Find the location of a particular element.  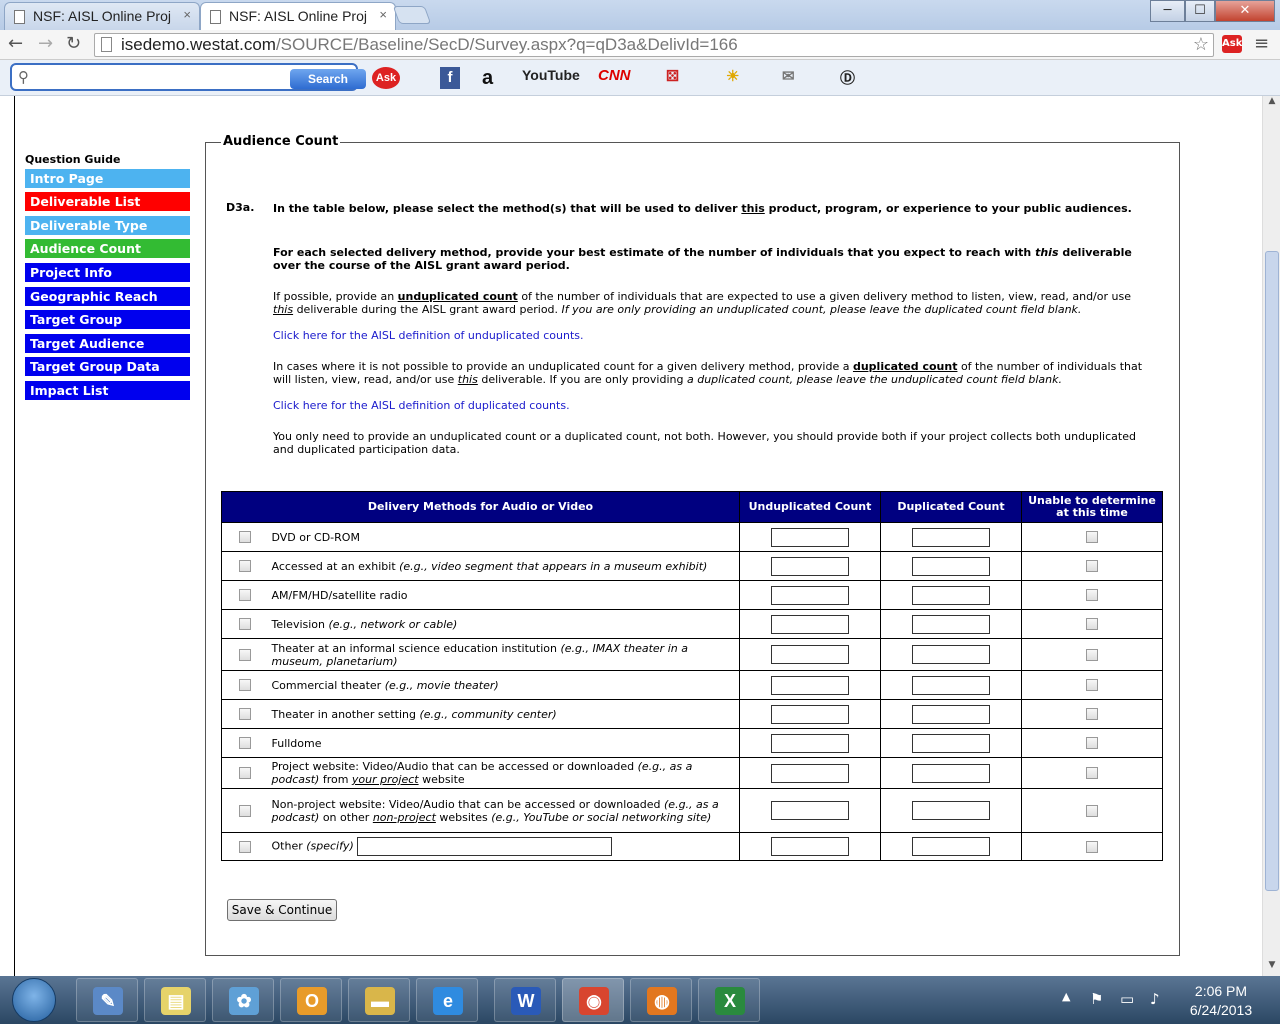

games-icon: ⚄ is located at coordinates (672, 78).